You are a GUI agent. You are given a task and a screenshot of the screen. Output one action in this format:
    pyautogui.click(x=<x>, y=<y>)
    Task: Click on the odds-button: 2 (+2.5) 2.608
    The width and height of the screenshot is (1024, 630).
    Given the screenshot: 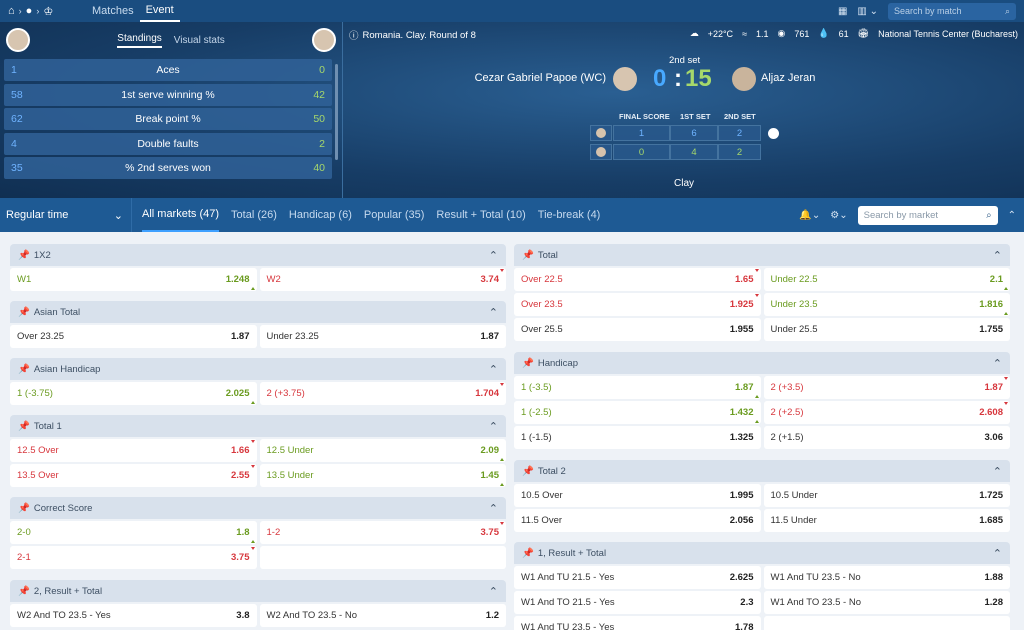 What is the action you would take?
    pyautogui.click(x=886, y=412)
    